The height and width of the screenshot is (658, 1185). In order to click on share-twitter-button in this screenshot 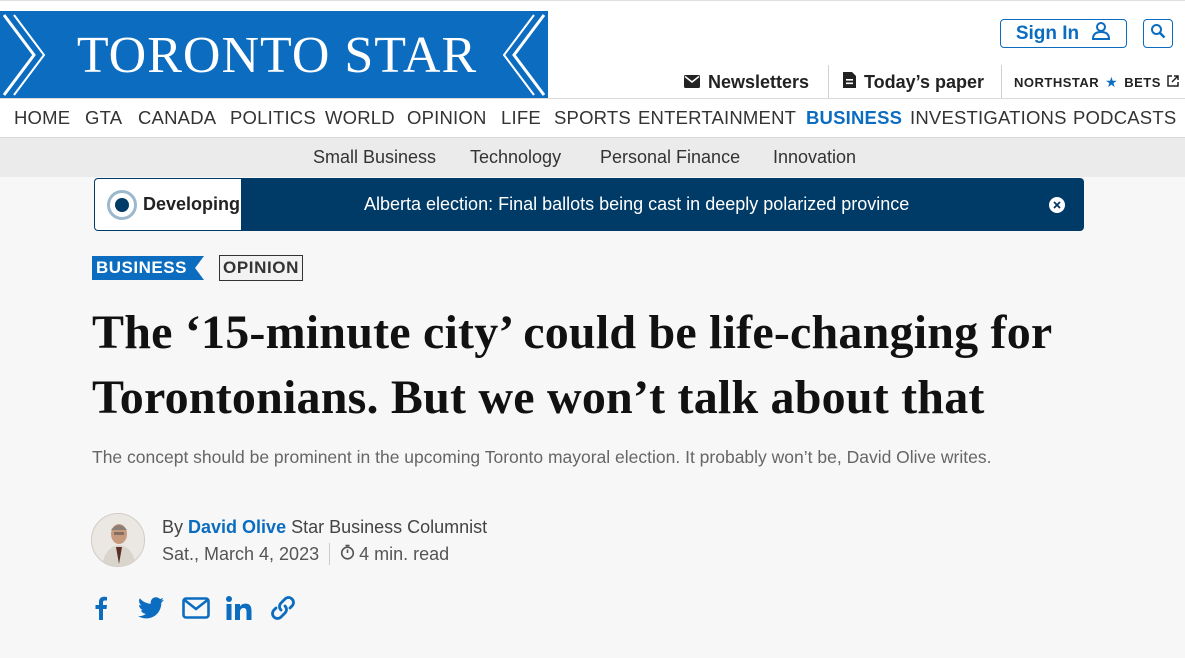, I will do `click(158, 610)`.